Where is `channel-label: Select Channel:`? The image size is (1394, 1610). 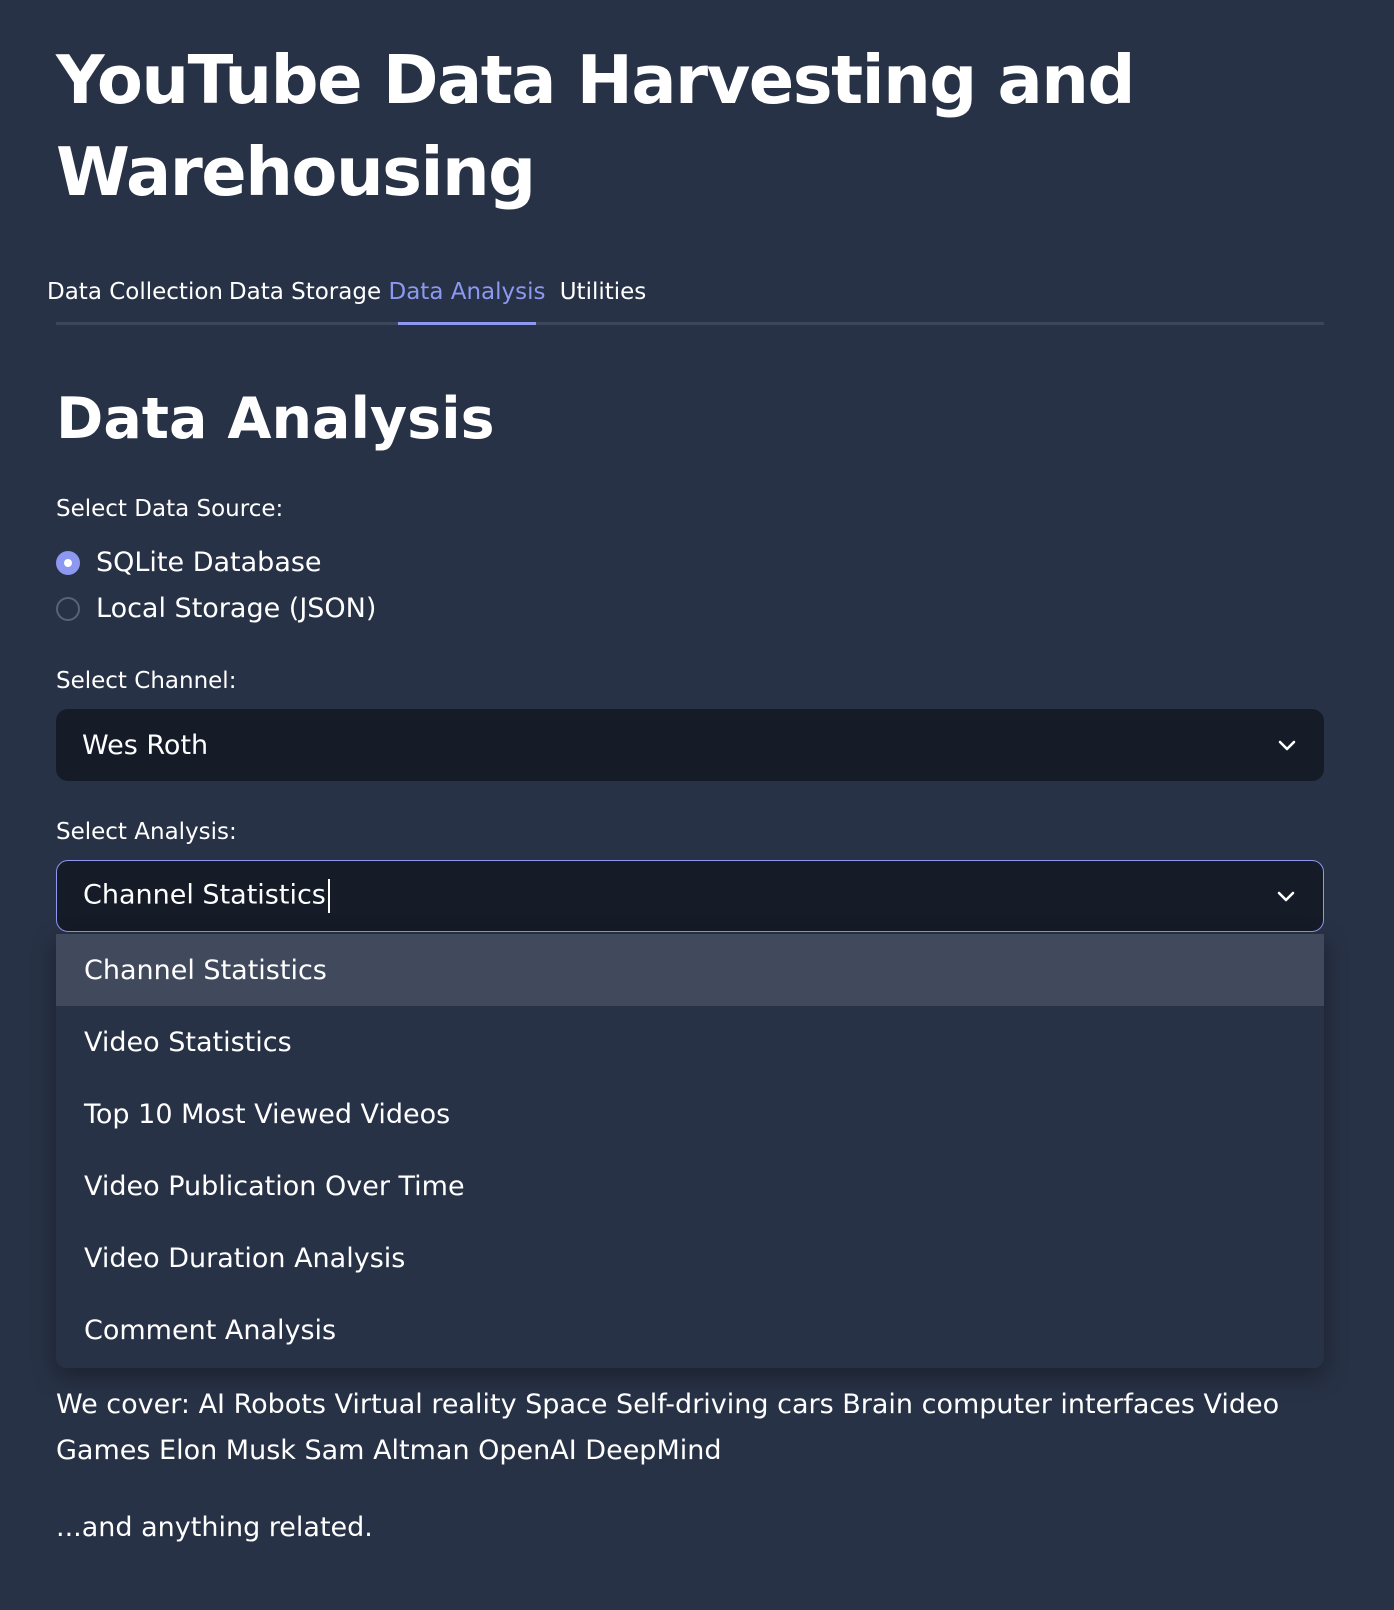 channel-label: Select Channel: is located at coordinates (146, 681).